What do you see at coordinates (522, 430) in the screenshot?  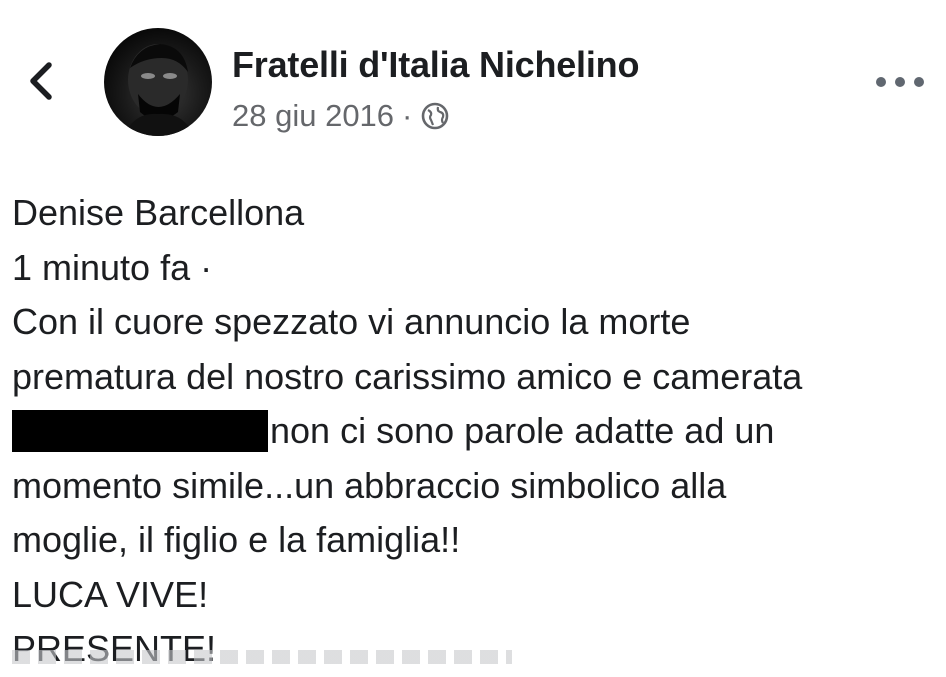 I see `post-text-fragment: non ci sono parole adatte ad un` at bounding box center [522, 430].